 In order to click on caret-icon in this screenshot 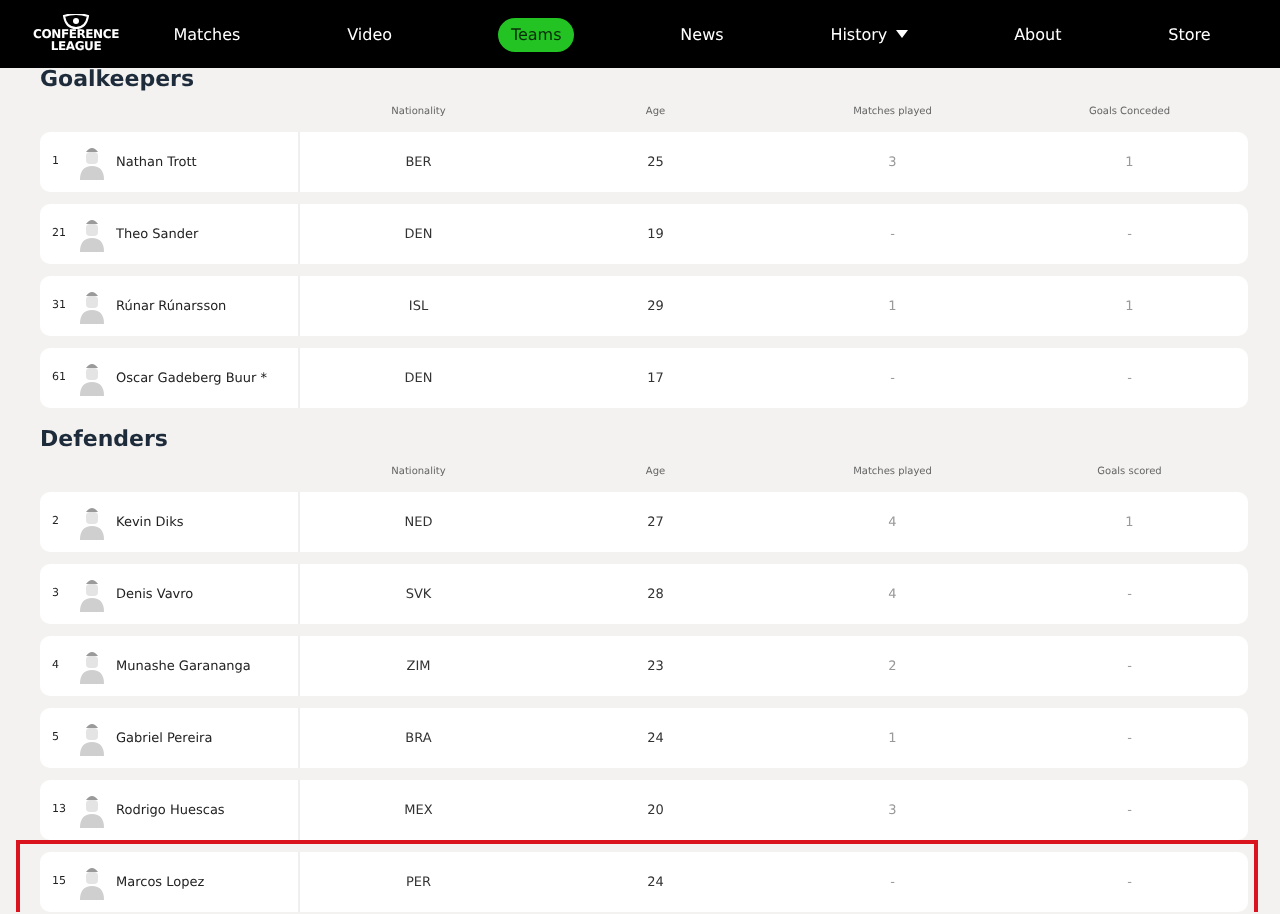, I will do `click(901, 34)`.